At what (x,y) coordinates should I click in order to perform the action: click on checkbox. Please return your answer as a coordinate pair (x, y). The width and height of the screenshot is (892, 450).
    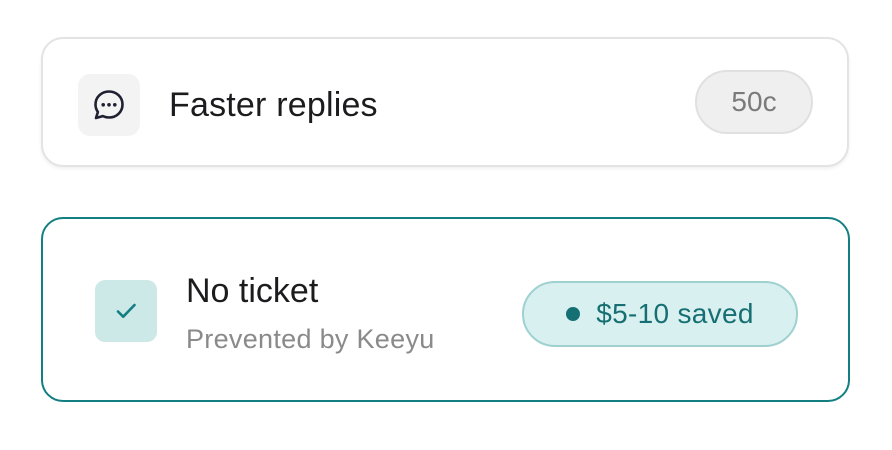
    Looking at the image, I should click on (126, 311).